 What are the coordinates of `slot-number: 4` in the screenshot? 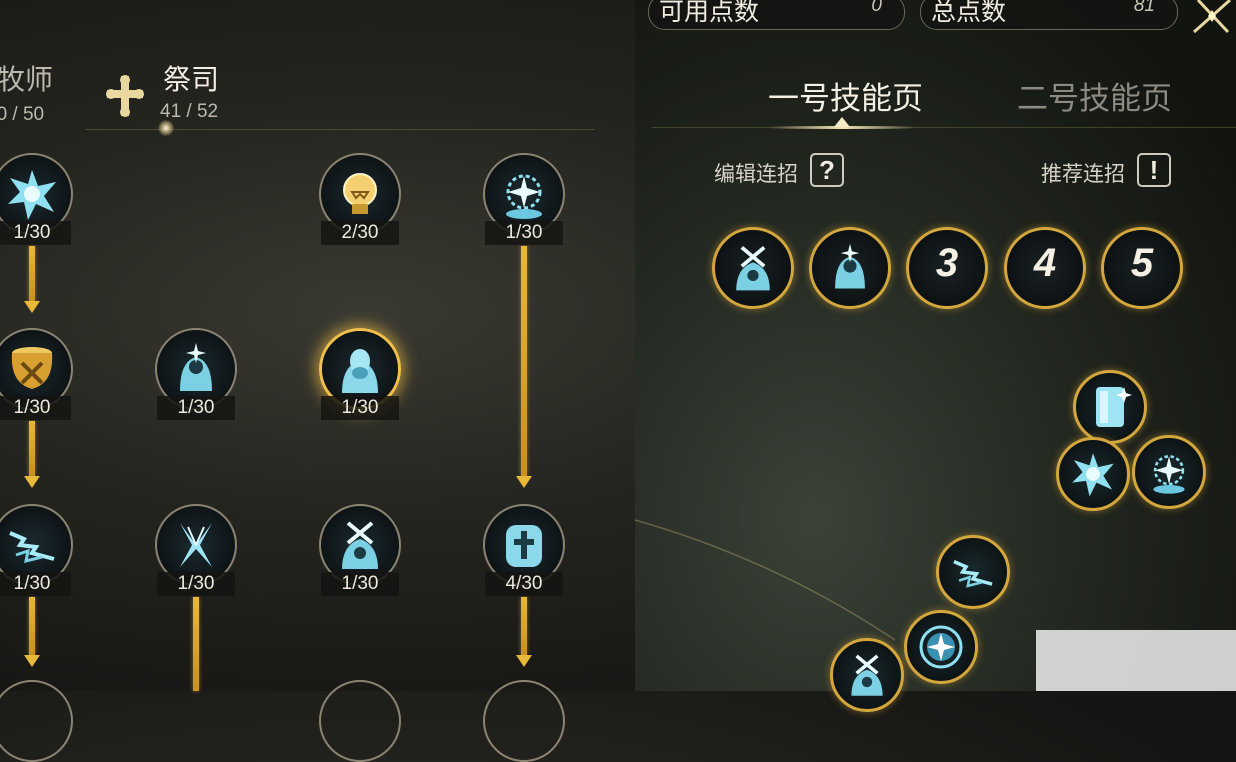 It's located at (1045, 263).